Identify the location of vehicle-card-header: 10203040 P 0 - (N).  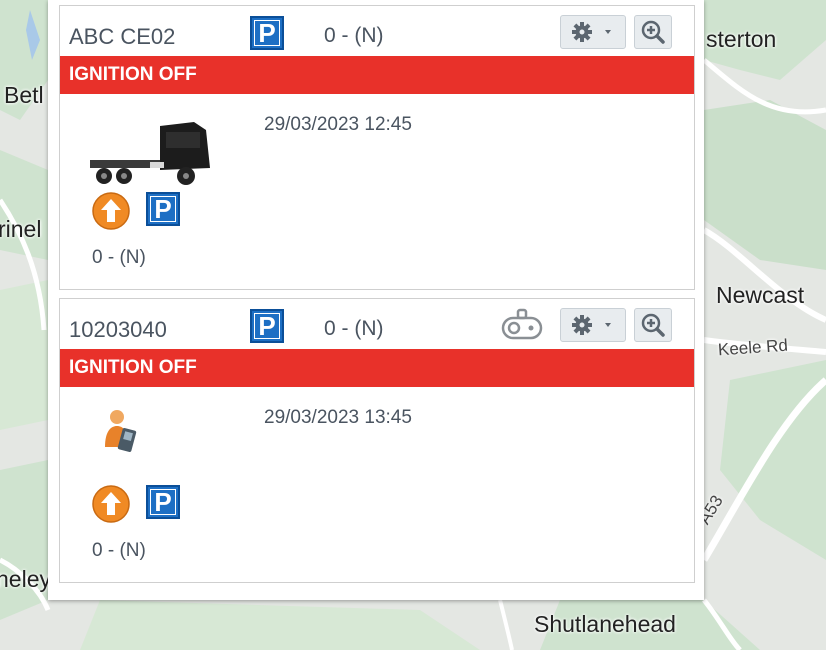
(377, 324).